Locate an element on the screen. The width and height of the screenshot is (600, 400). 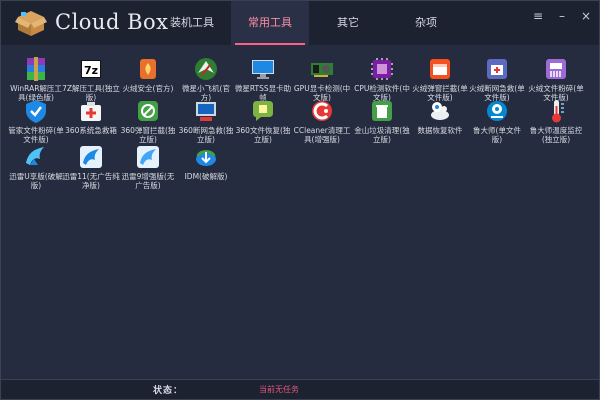
tool-data-recovery: 数据恢复软件 is located at coordinates (440, 126).